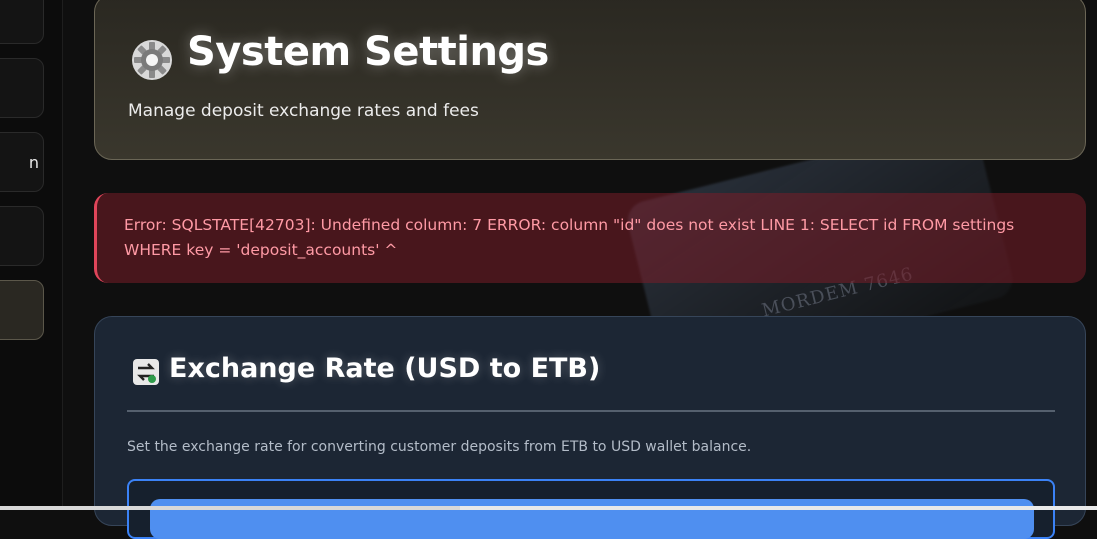 The width and height of the screenshot is (1097, 539). I want to click on horizontal-scrollbar-track, so click(778, 508).